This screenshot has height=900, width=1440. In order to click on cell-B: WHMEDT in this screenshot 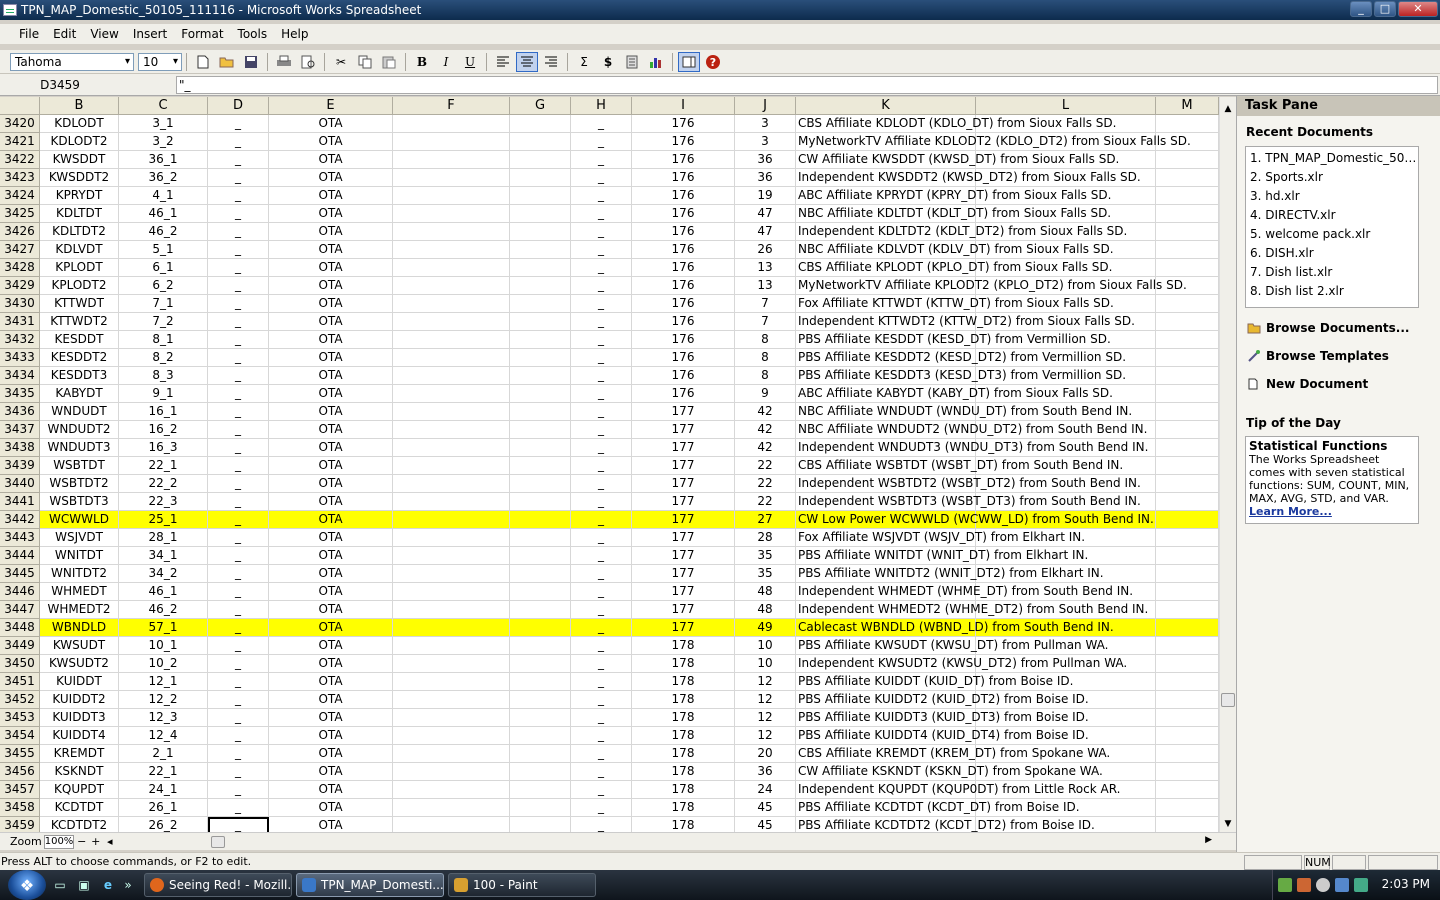, I will do `click(79, 592)`.